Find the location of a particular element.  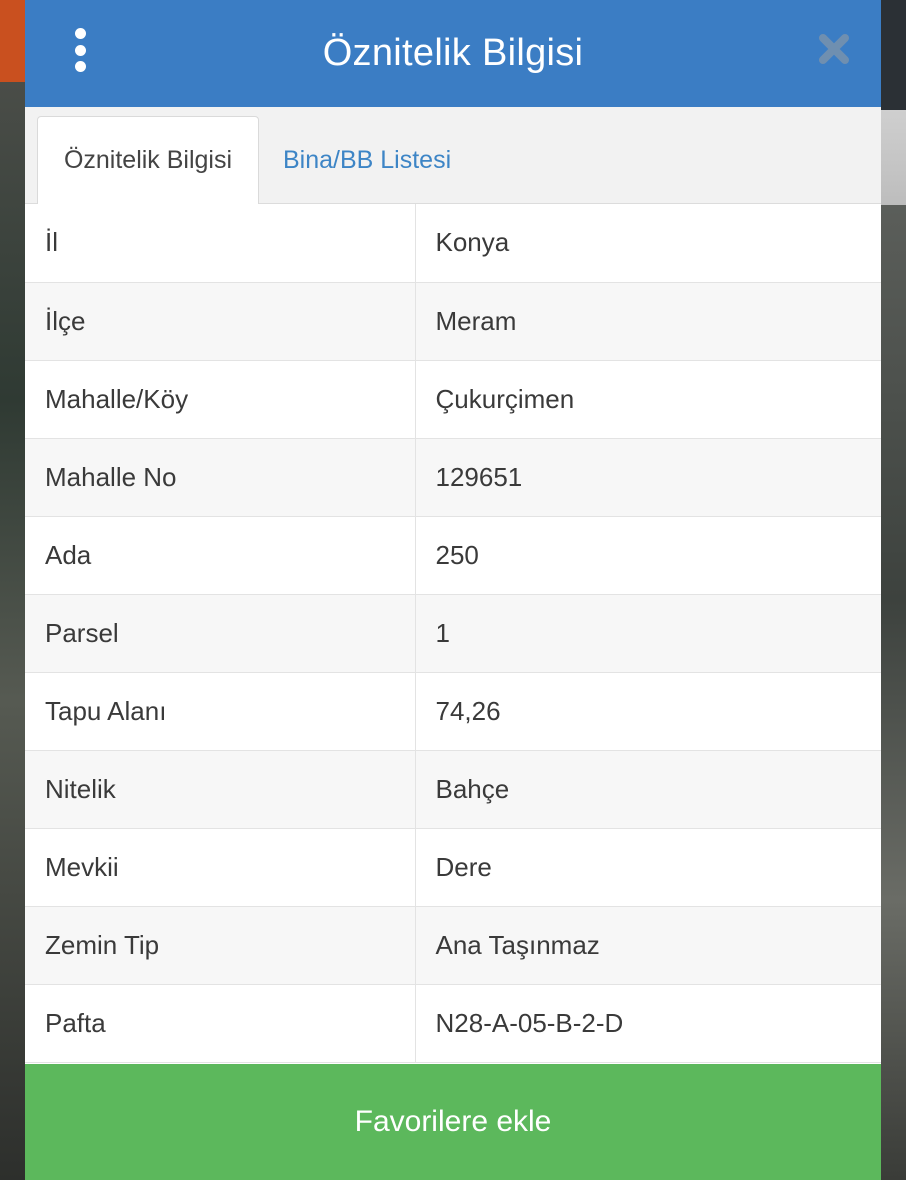

add-to-favorites-button: Favorilere ekle is located at coordinates (453, 1122).